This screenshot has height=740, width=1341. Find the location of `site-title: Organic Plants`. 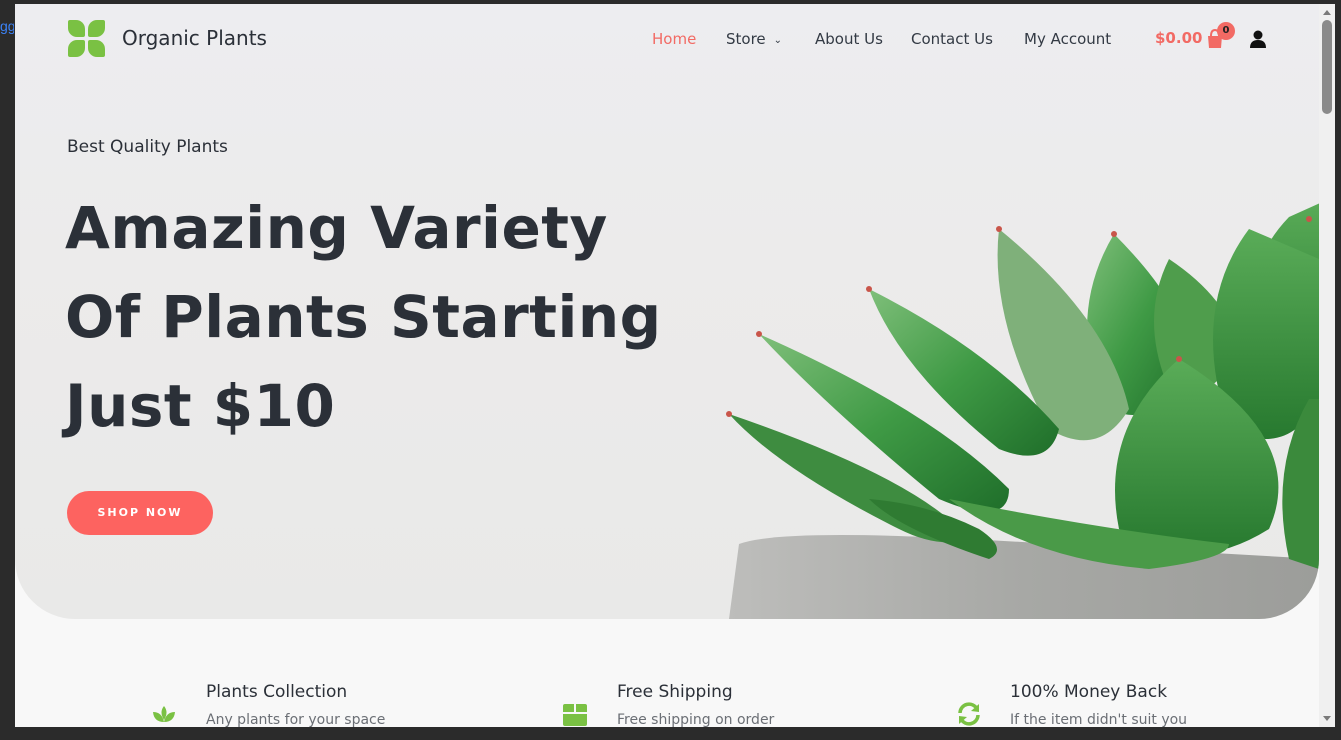

site-title: Organic Plants is located at coordinates (194, 38).